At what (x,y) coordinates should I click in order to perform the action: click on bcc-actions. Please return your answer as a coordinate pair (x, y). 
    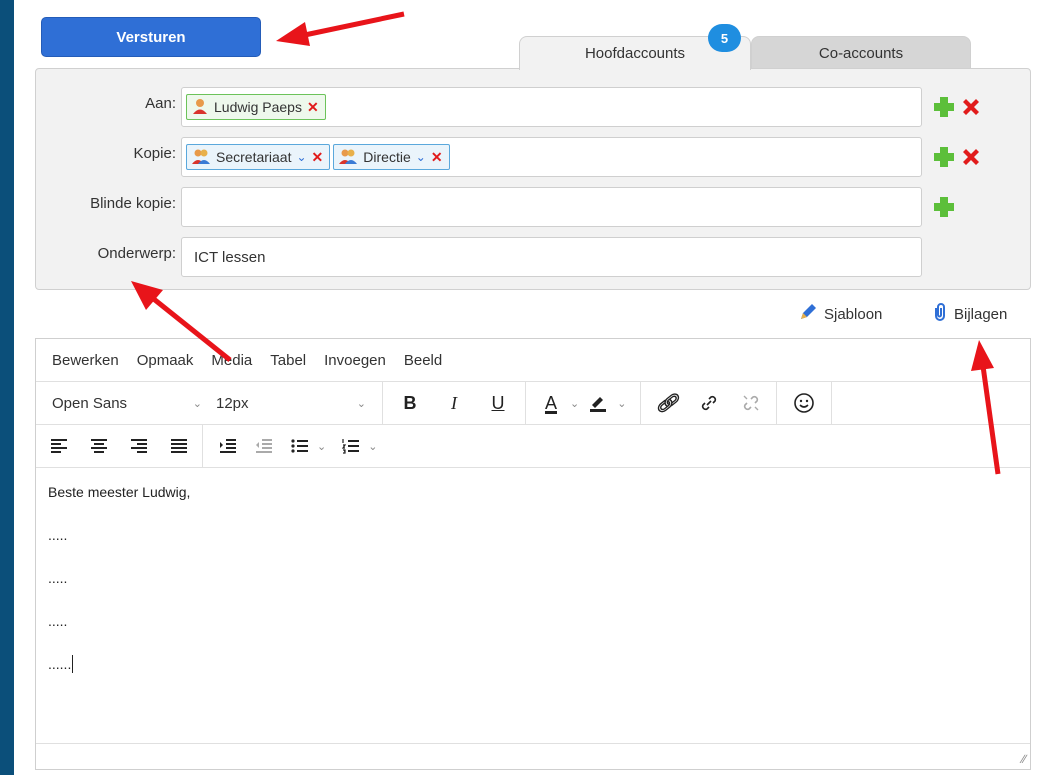
    Looking at the image, I should click on (944, 207).